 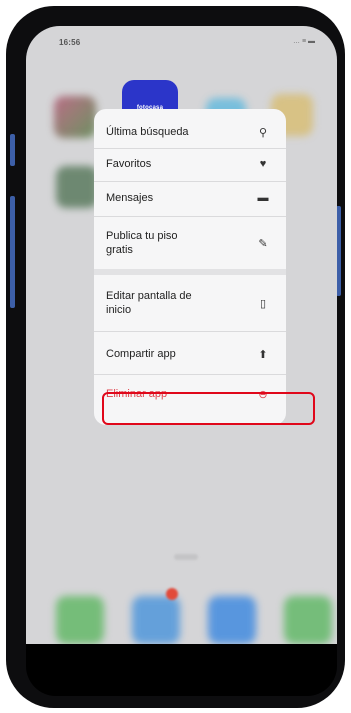 I want to click on share-icon: ⬆, so click(x=263, y=354).